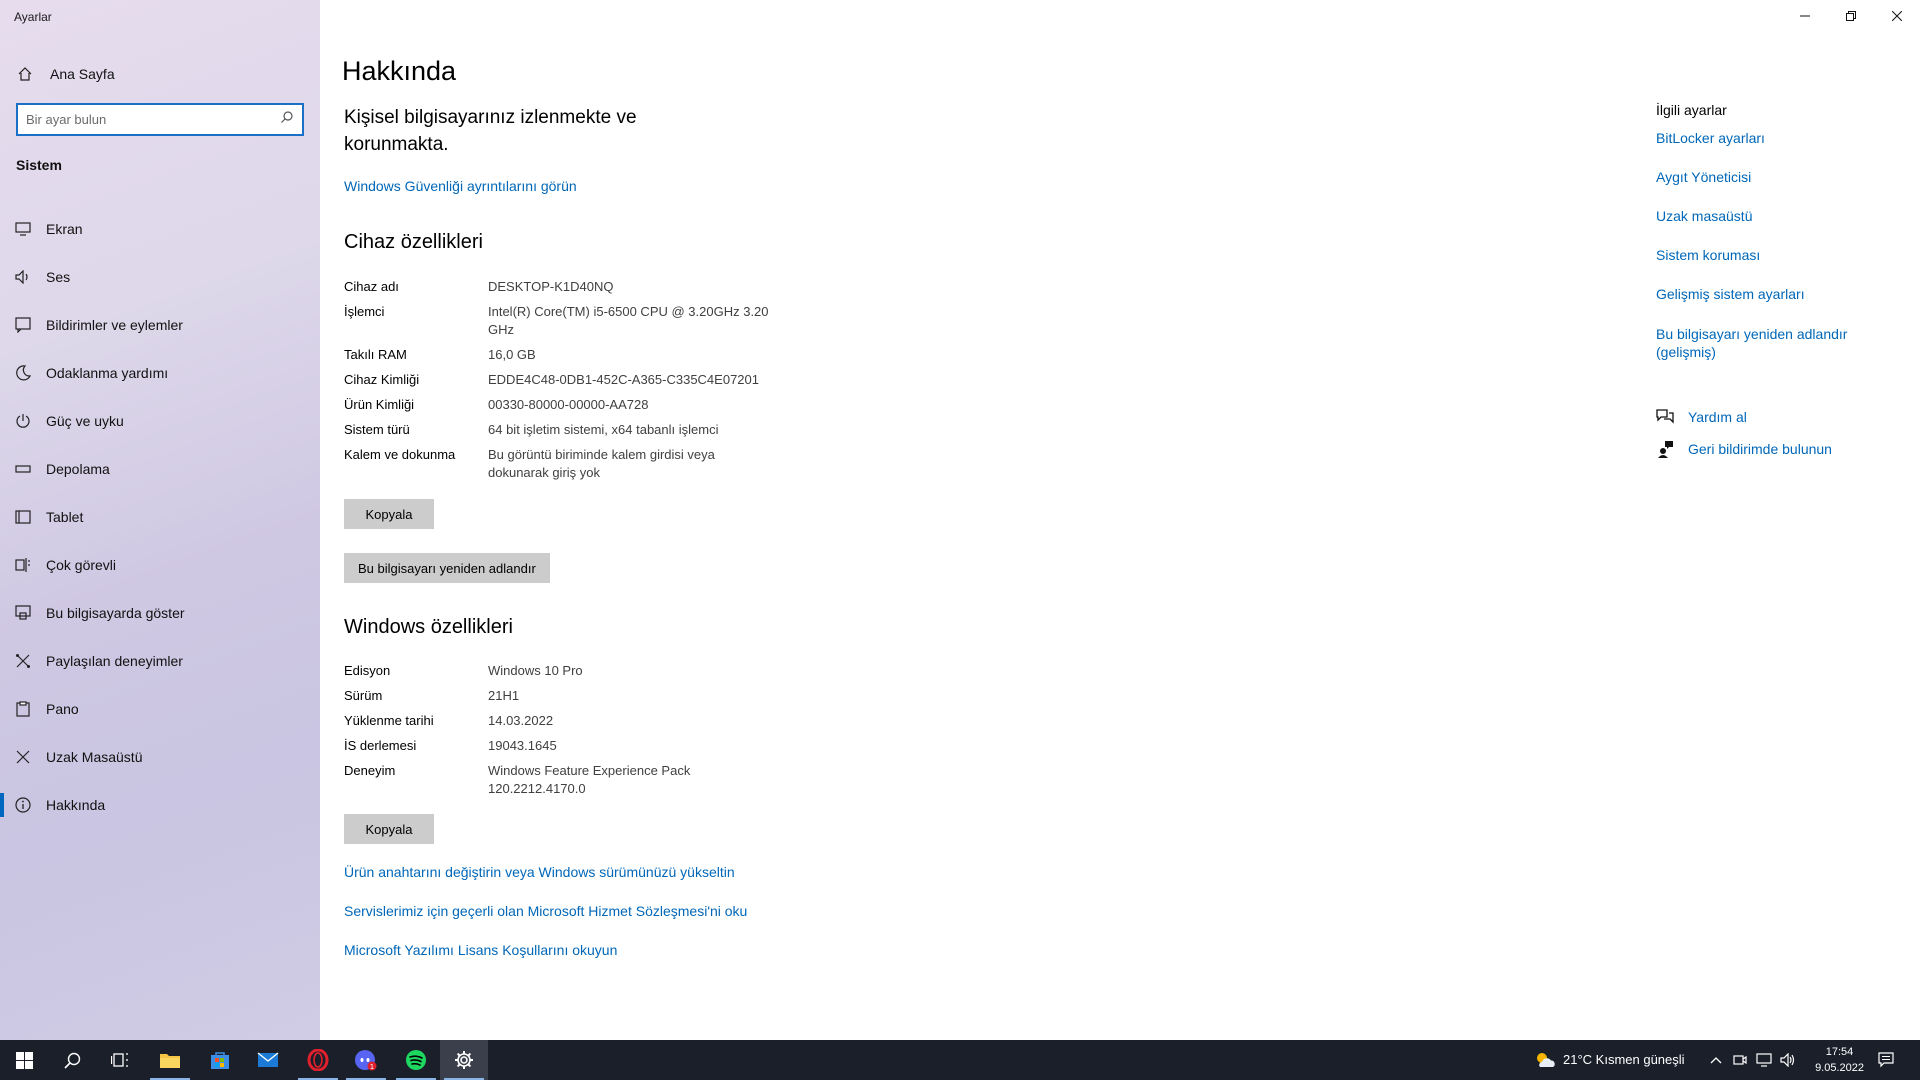 The width and height of the screenshot is (1920, 1080). I want to click on action-center-button, so click(1886, 1060).